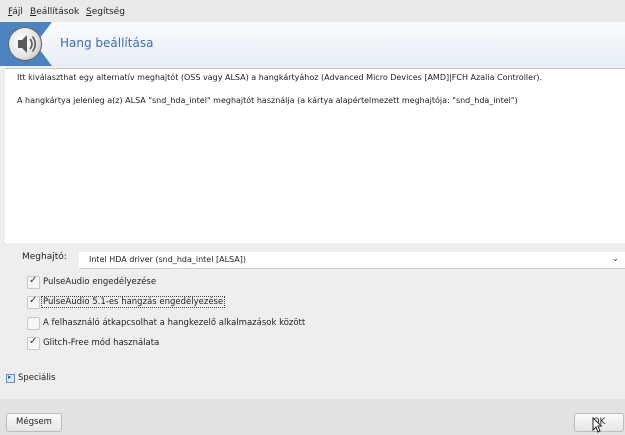 The height and width of the screenshot is (435, 625). I want to click on advanced-label: Speciális, so click(37, 378).